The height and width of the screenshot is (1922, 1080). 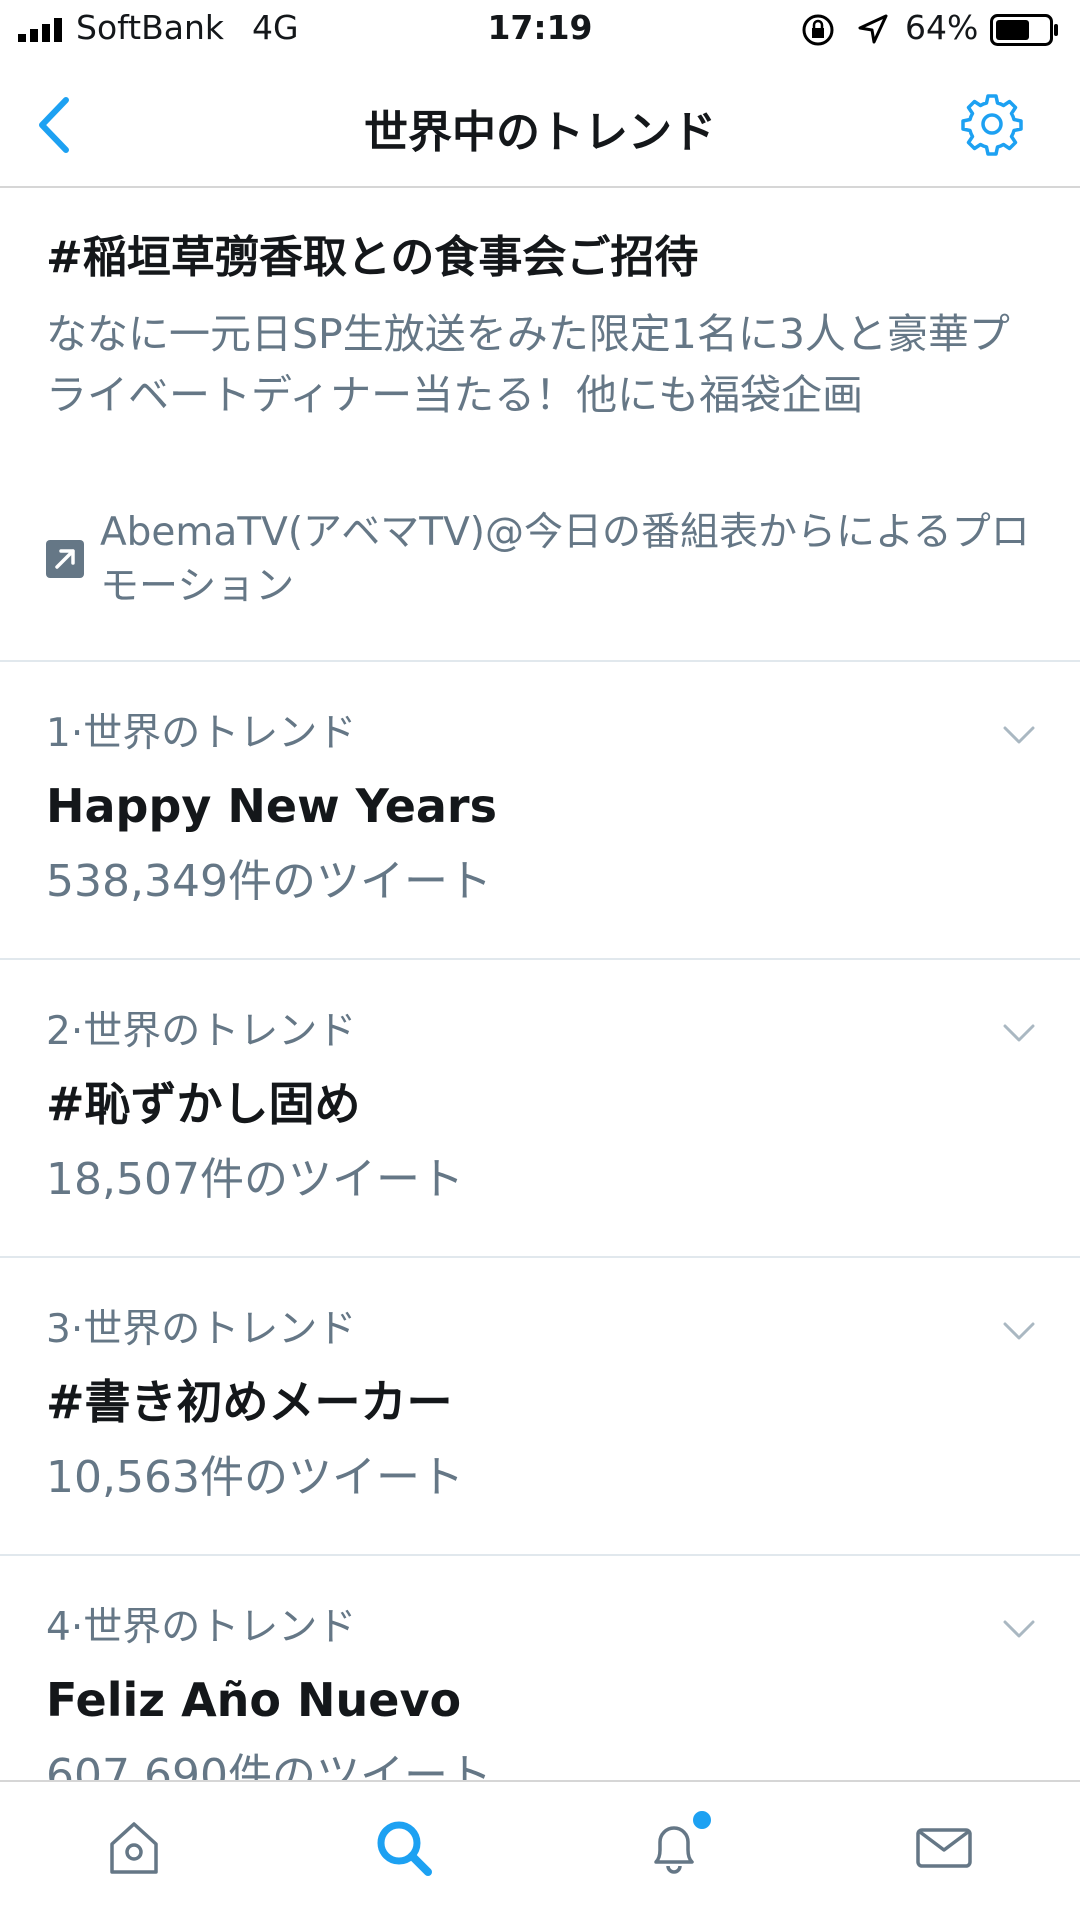 What do you see at coordinates (255, 1179) in the screenshot?
I see `trend-tweet-count: 18,507件のツイート` at bounding box center [255, 1179].